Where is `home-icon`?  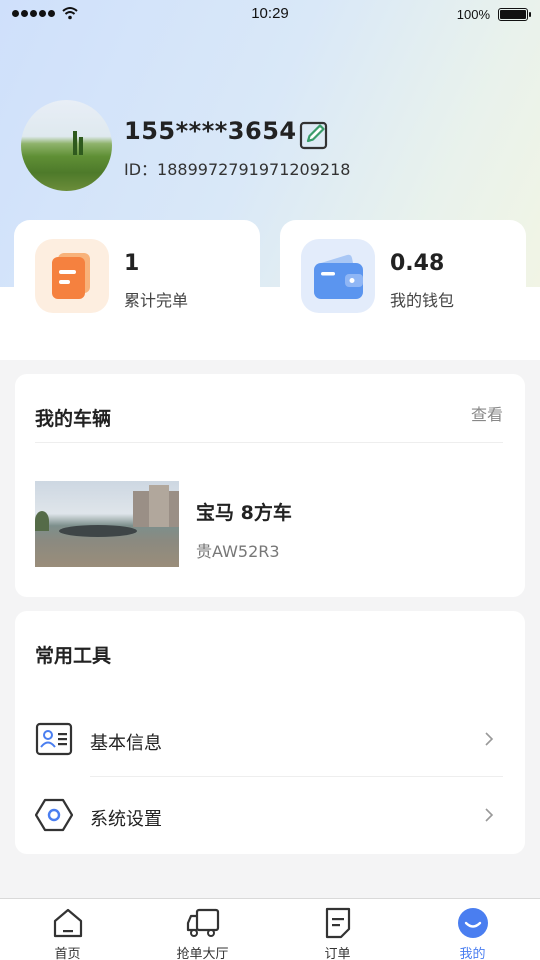
home-icon is located at coordinates (67, 923).